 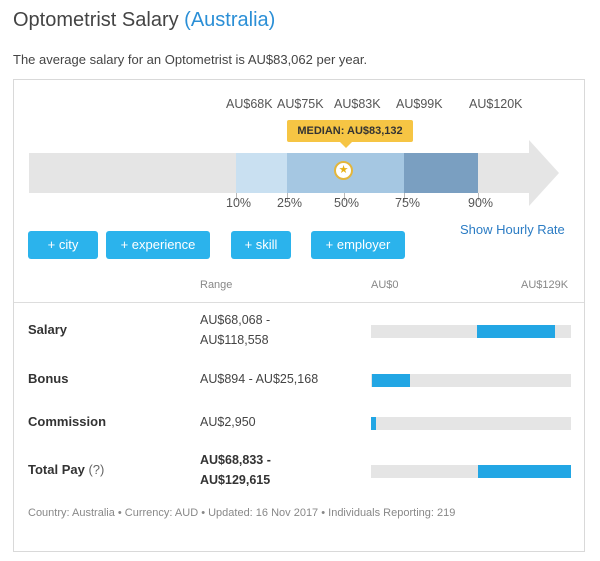 I want to click on total-pay-range-line1: AU$68,833 -, so click(x=235, y=460).